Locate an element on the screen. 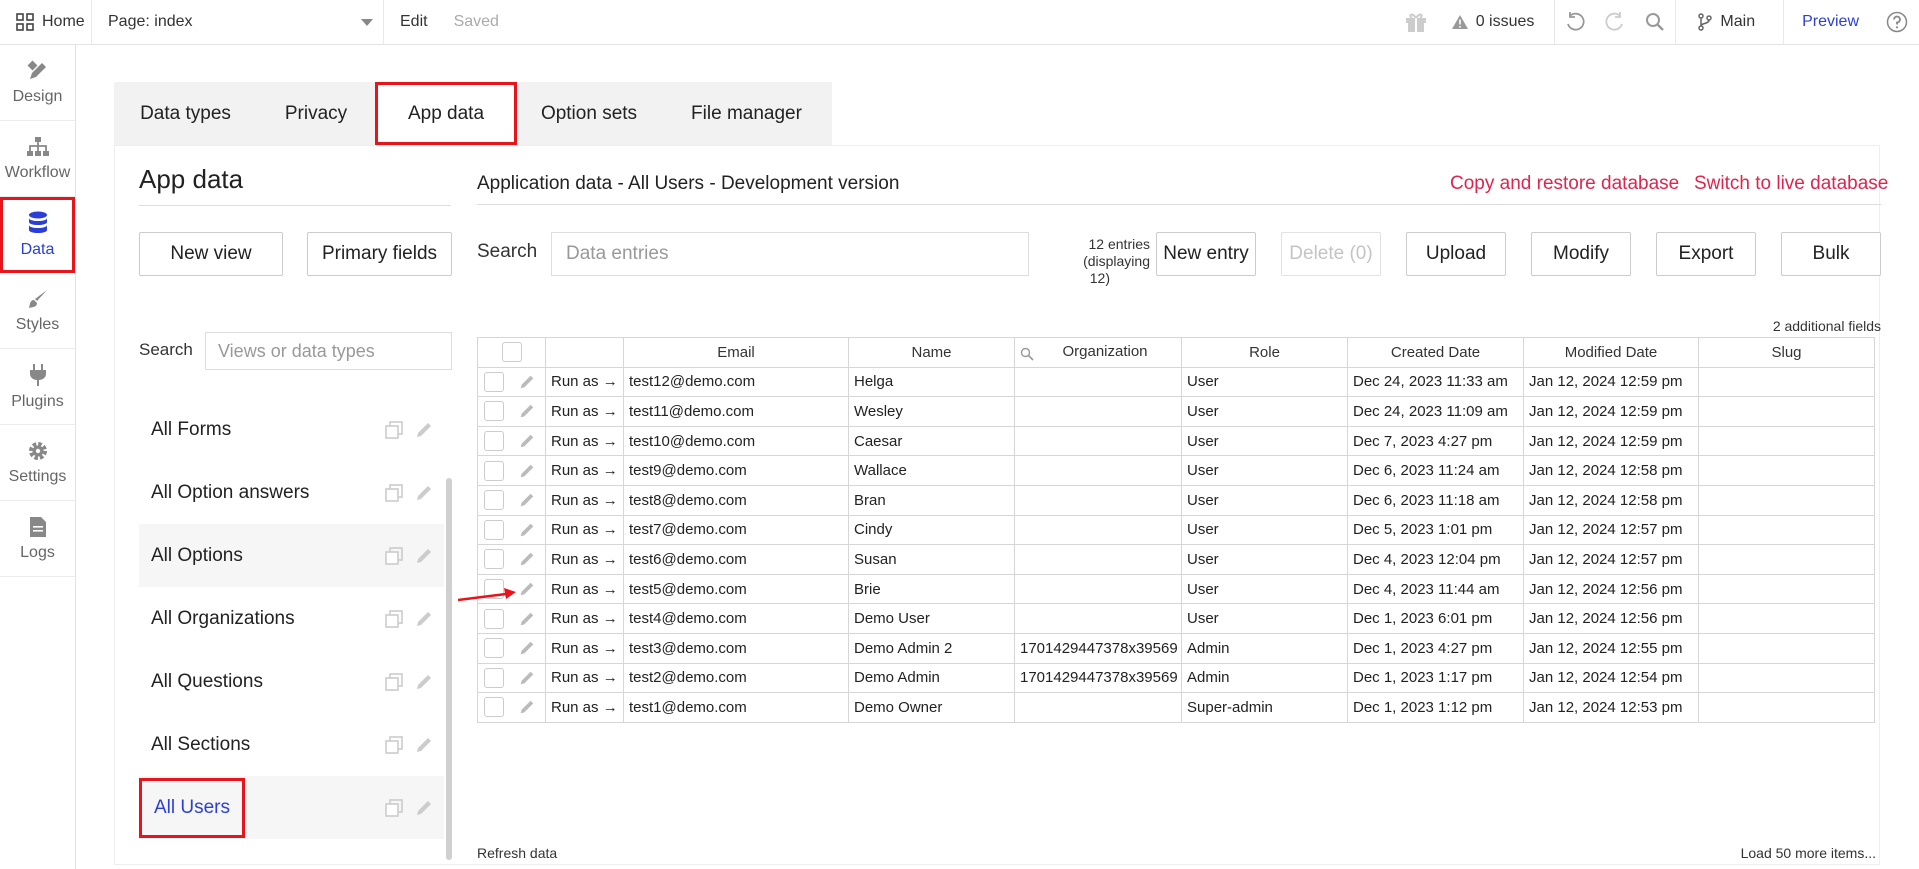 The width and height of the screenshot is (1919, 869). column-modified-date: Modified Date is located at coordinates (1611, 352).